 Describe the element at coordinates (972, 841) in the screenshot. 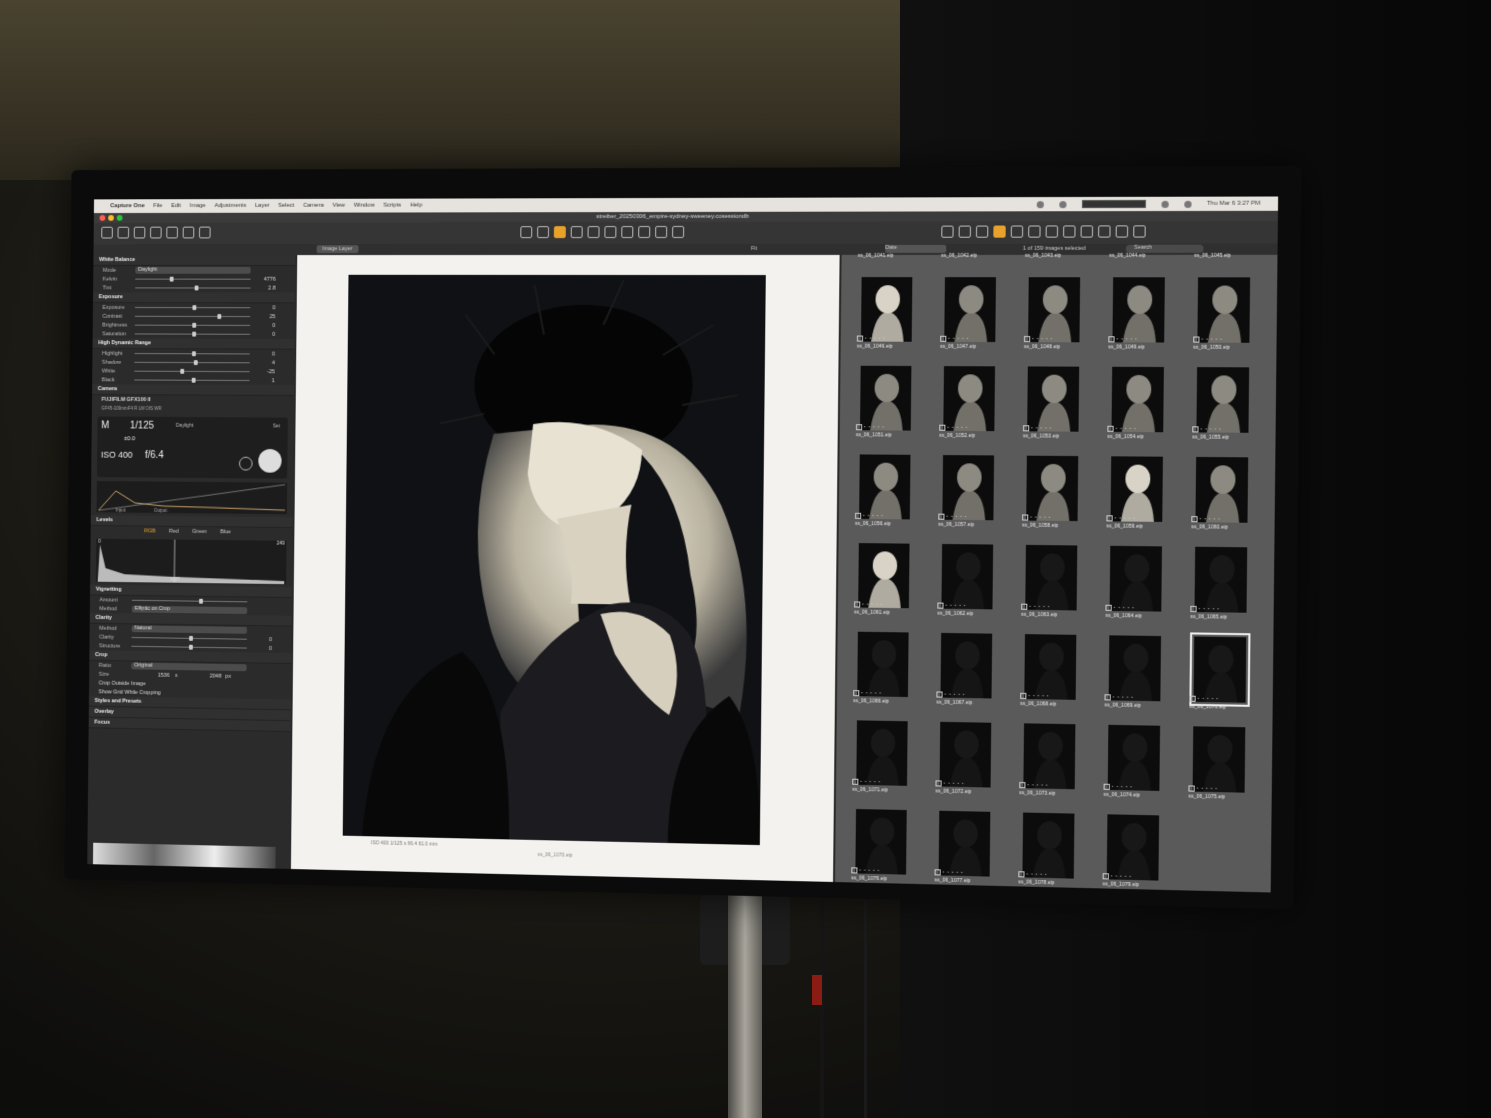

I see `thumbnail-cell: • • • • • ss_06_1077.eip` at that location.